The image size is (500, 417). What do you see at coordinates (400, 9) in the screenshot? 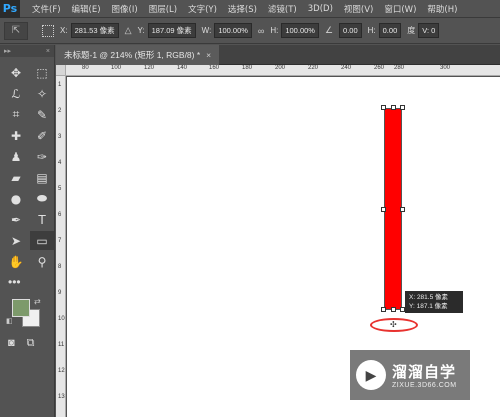
I see `menu-window: 窗口(W)` at bounding box center [400, 9].